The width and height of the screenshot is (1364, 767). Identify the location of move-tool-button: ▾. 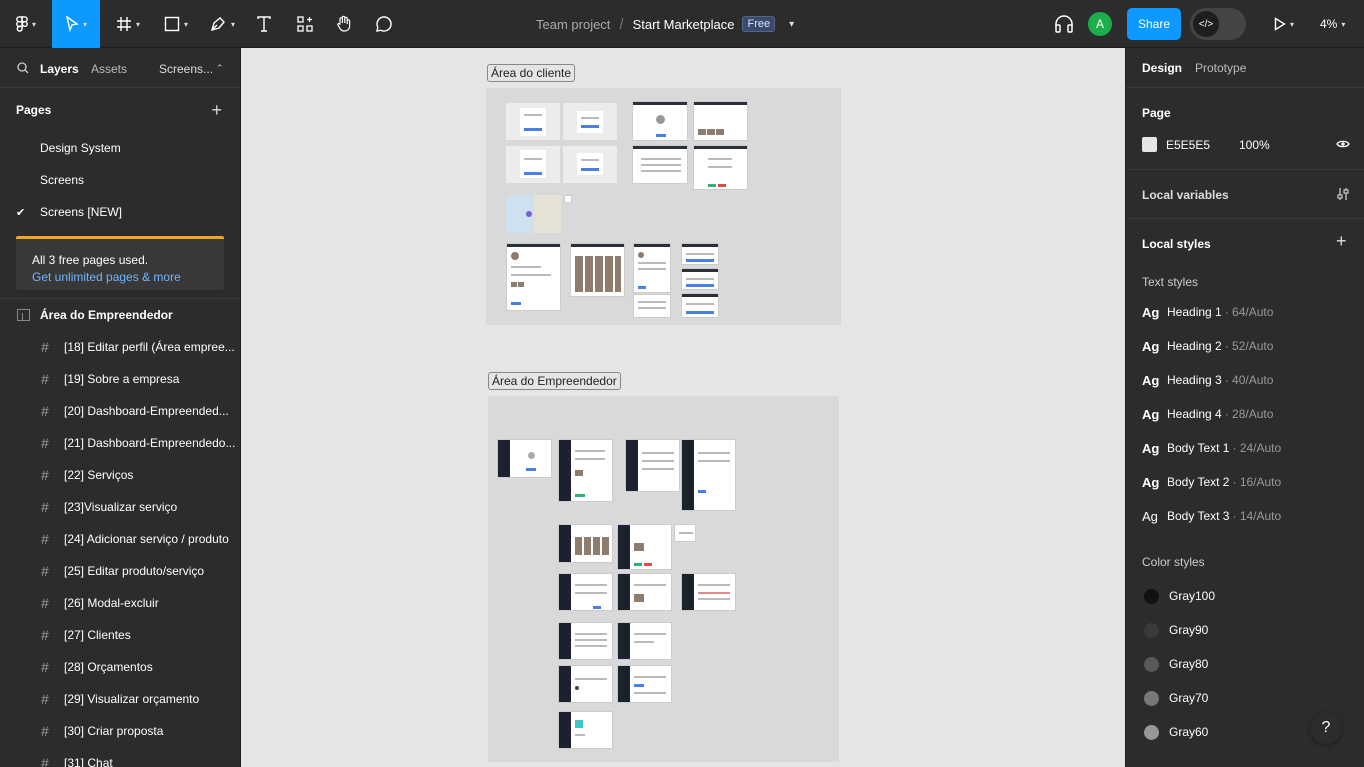
(76, 24).